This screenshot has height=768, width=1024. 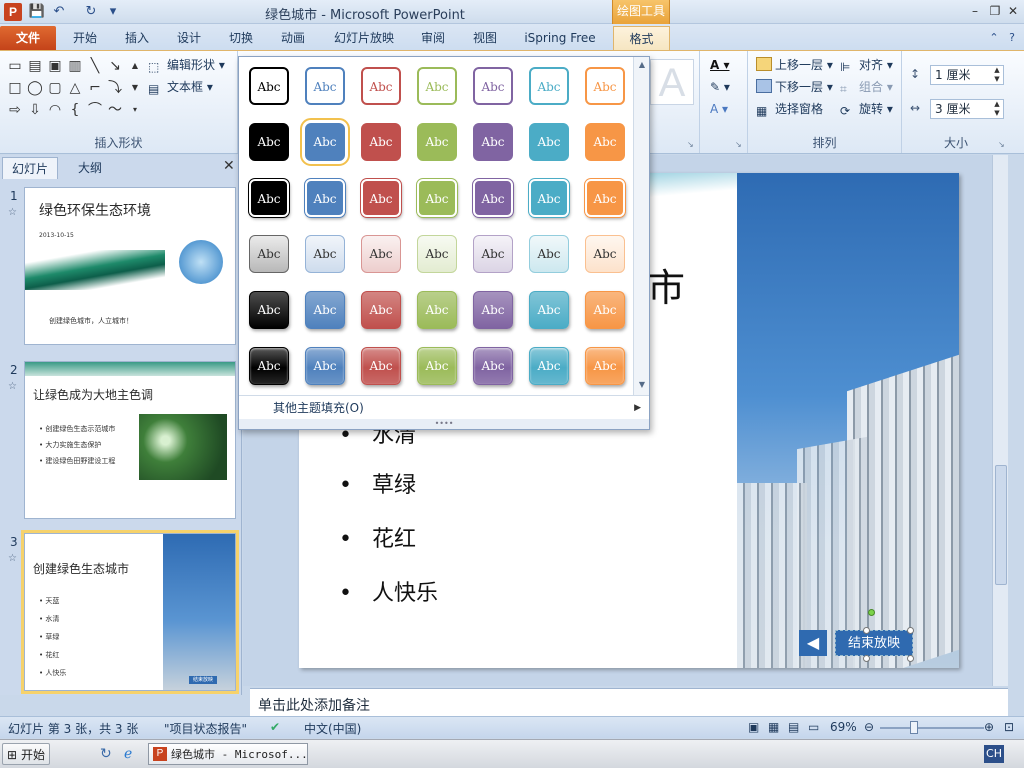 I want to click on bring-forward-button: 上移一层 ▾, so click(x=794, y=65).